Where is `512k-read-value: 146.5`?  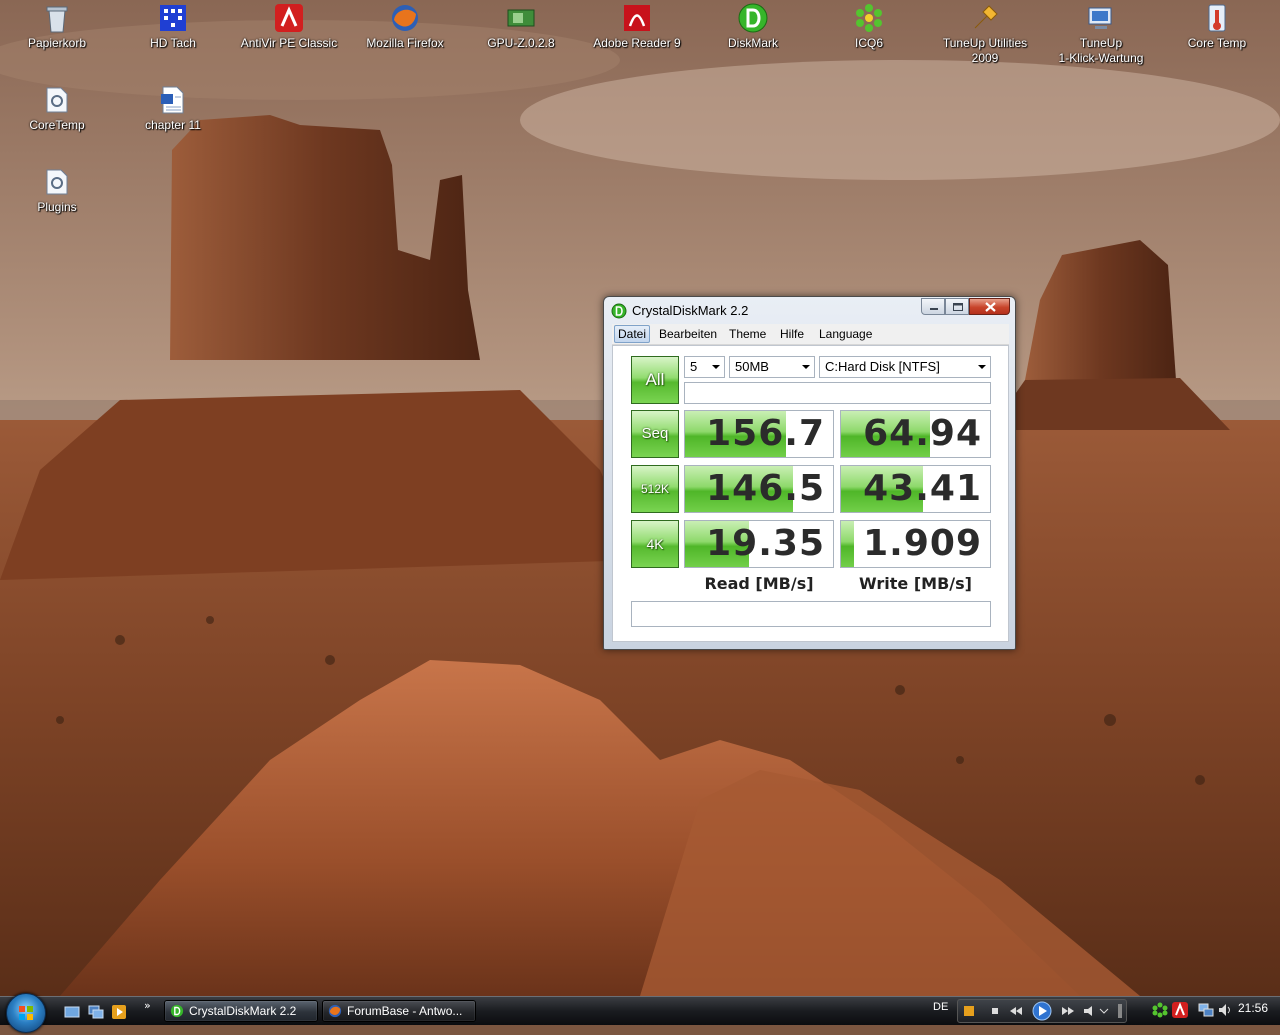 512k-read-value: 146.5 is located at coordinates (765, 488).